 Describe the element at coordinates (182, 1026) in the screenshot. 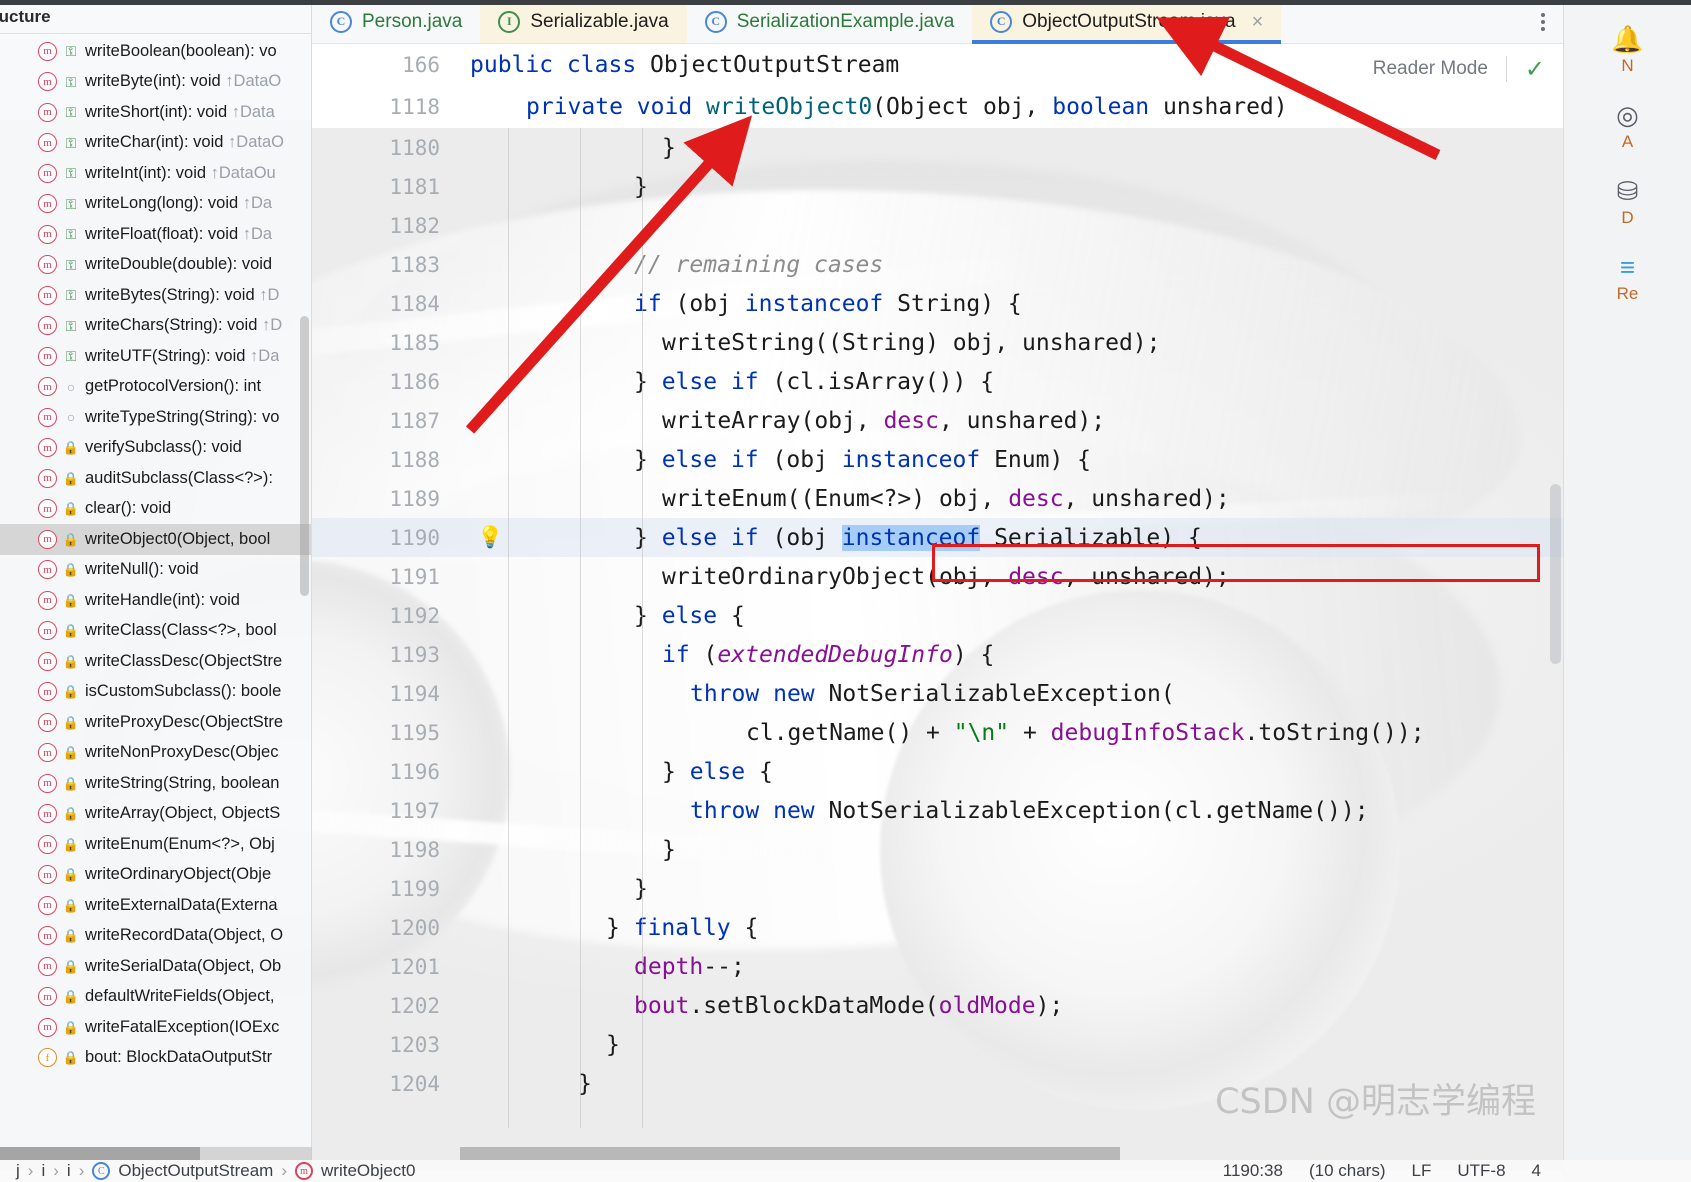

I see `structure-member-label: writeFatalException(IOExc` at that location.